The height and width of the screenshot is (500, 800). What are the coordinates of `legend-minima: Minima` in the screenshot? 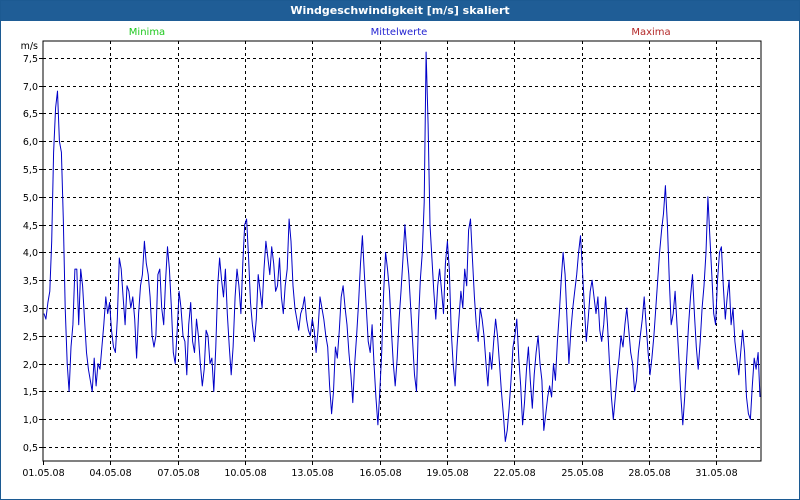 It's located at (147, 32).